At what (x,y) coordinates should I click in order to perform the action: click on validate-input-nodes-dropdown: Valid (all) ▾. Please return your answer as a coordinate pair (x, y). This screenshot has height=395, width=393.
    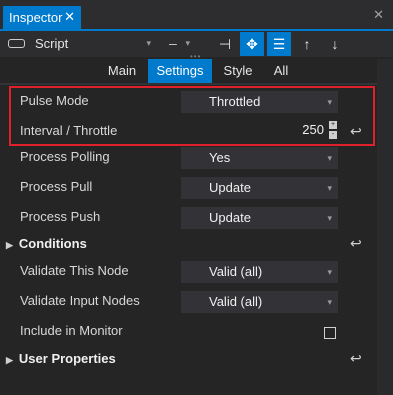
    Looking at the image, I should click on (259, 302).